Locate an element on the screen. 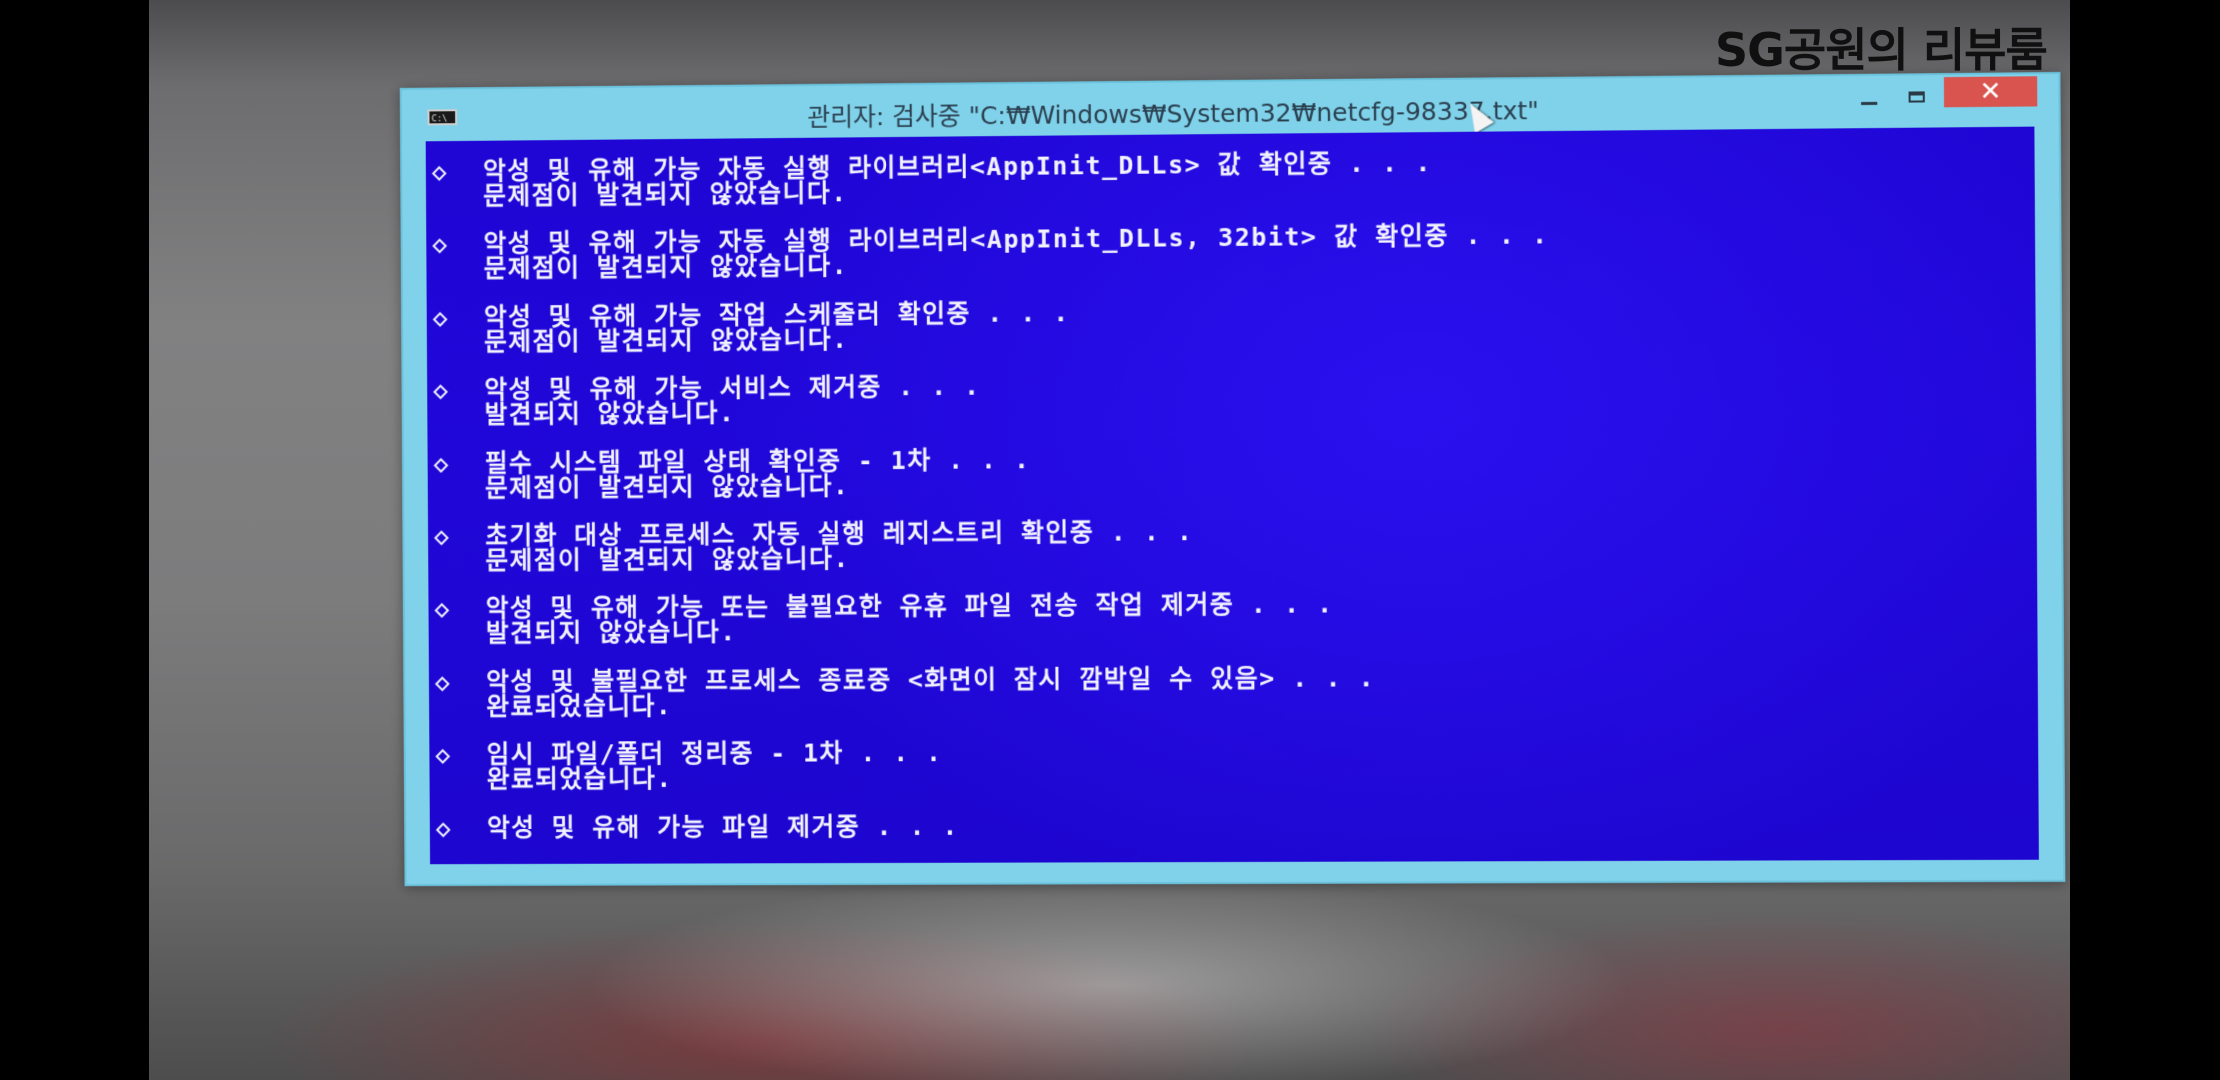  log-message: 악성 및 유해 가능 파일 제거중 . . . is located at coordinates (723, 826).